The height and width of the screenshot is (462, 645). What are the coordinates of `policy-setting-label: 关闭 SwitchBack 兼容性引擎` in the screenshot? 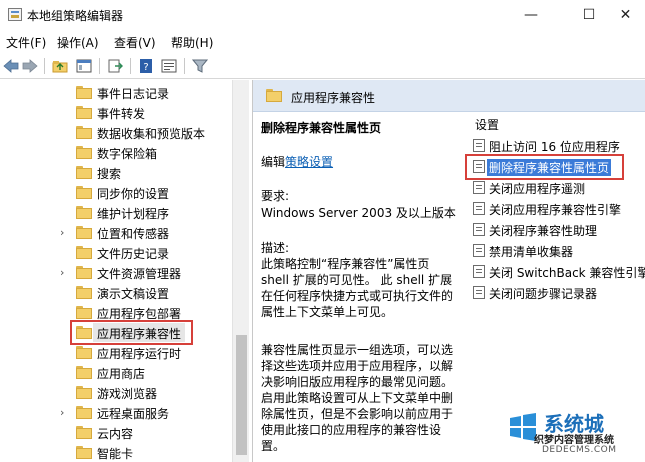 It's located at (567, 273).